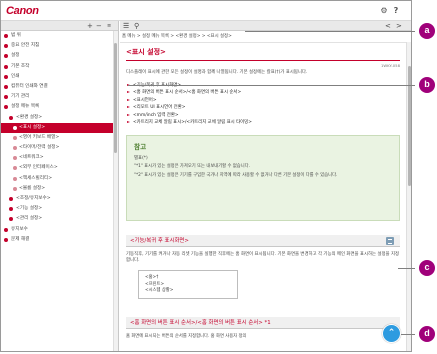 The image size is (437, 354). What do you see at coordinates (33, 198) in the screenshot?
I see `sidebar-item-label: <조정/유지보수>` at bounding box center [33, 198].